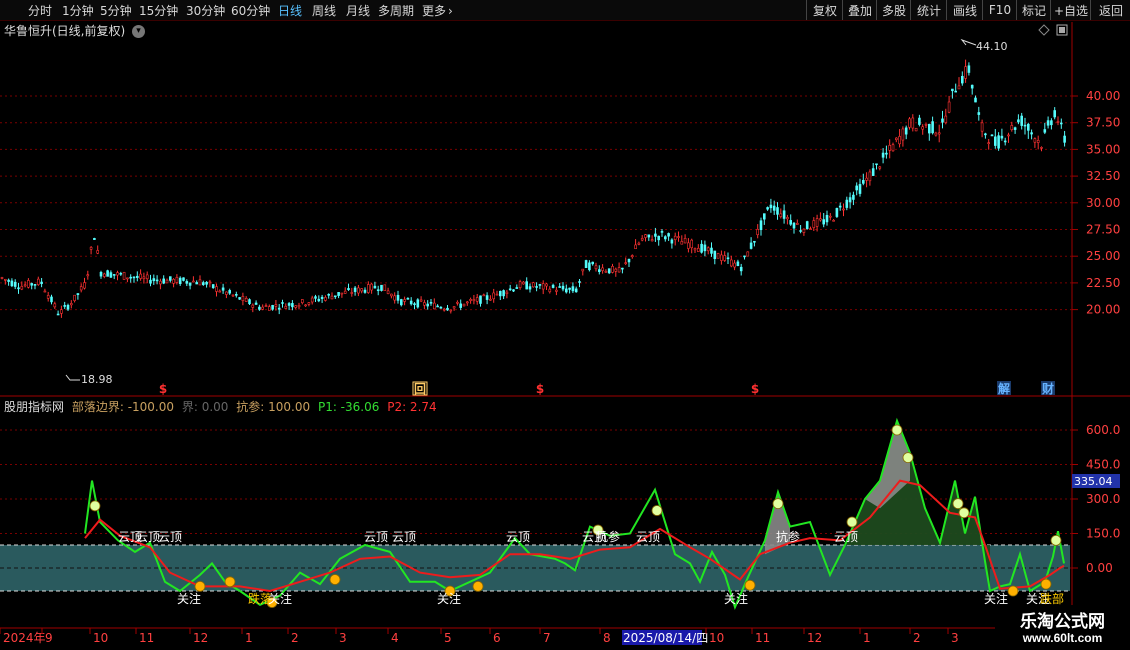  I want to click on window-icon, so click(1062, 30).